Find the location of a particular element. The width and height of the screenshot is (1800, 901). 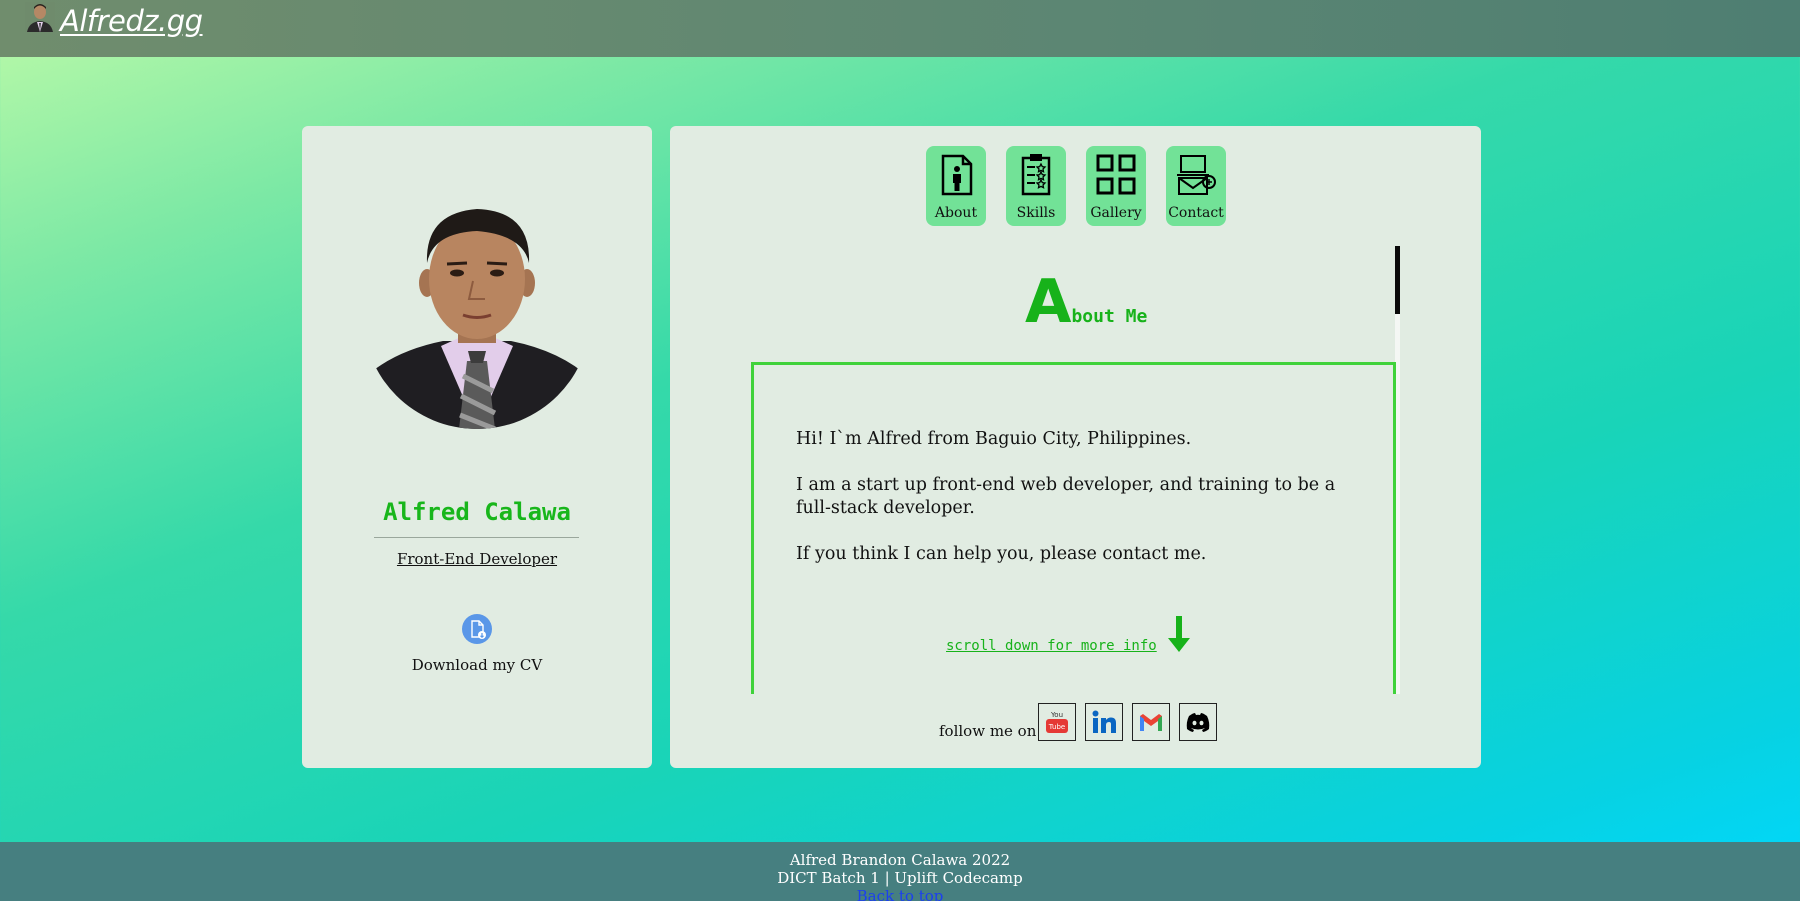

discord-link is located at coordinates (1198, 722).